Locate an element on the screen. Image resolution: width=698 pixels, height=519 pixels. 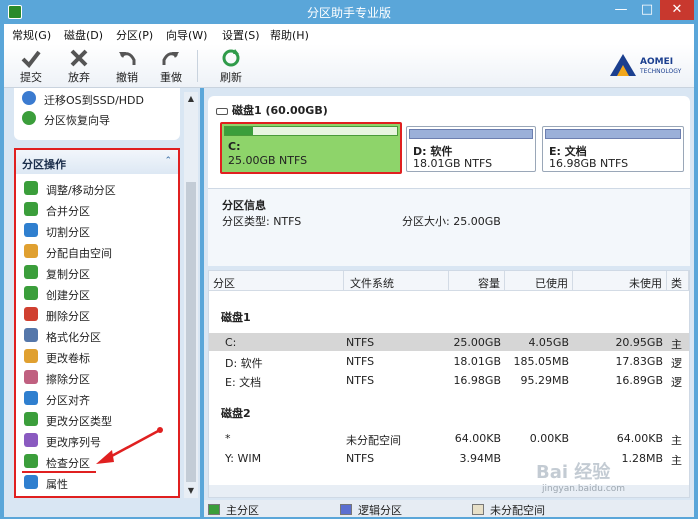
partition-type-text: 分区类型: NTFS is located at coordinates (262, 221).